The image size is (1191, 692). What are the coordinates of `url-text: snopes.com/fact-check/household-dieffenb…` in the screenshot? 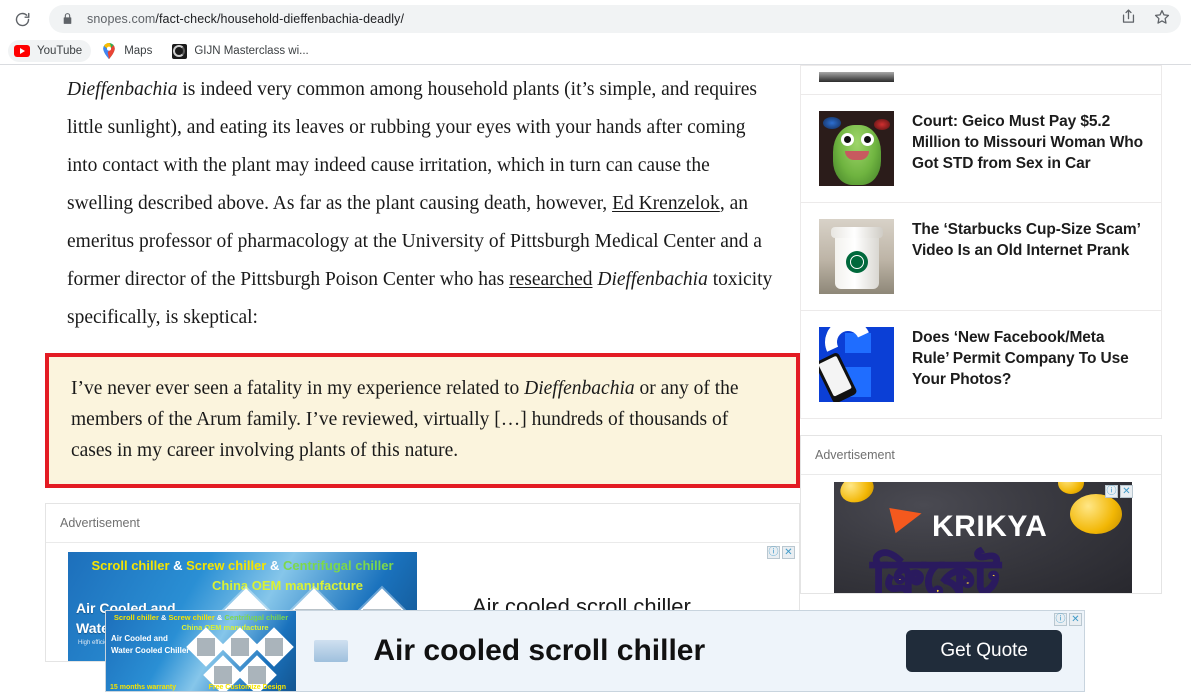 It's located at (245, 19).